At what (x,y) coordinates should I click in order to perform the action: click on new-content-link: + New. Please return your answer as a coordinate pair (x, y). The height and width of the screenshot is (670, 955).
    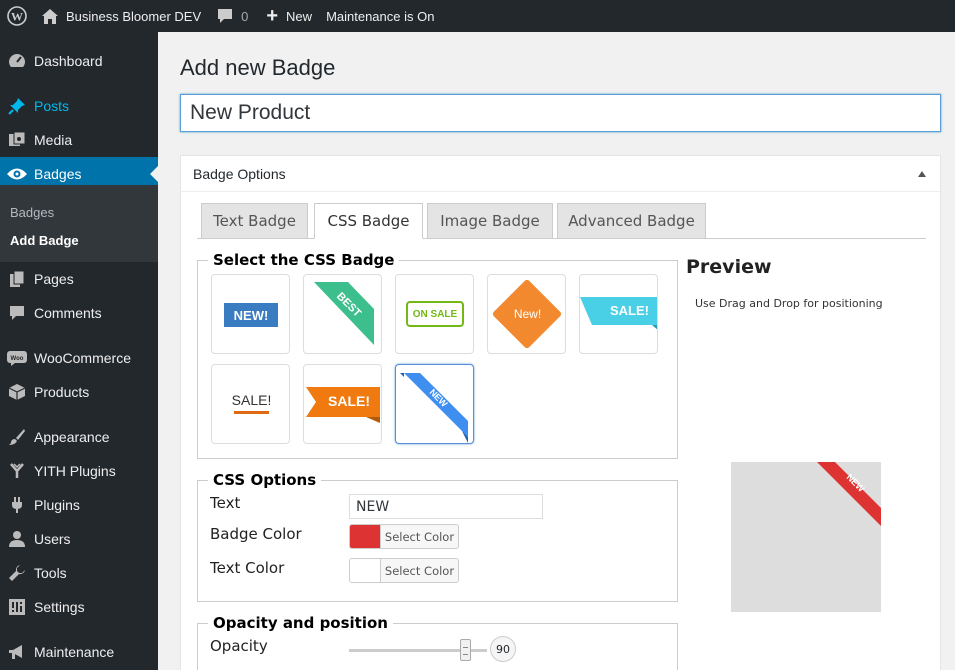
    Looking at the image, I should click on (289, 16).